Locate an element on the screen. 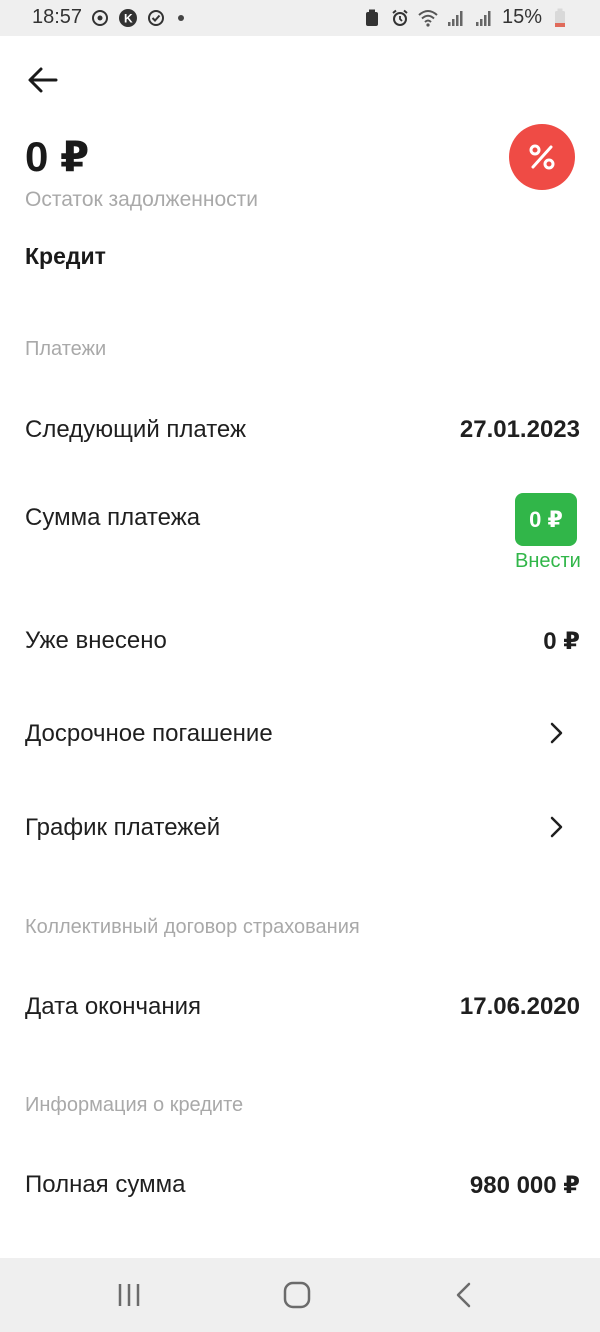 The height and width of the screenshot is (1332, 600). navigation-bar is located at coordinates (300, 1295).